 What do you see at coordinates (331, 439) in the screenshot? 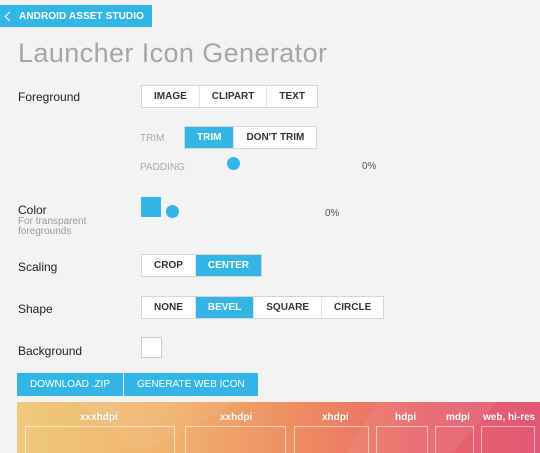
I see `icon-preview-xhdpi` at bounding box center [331, 439].